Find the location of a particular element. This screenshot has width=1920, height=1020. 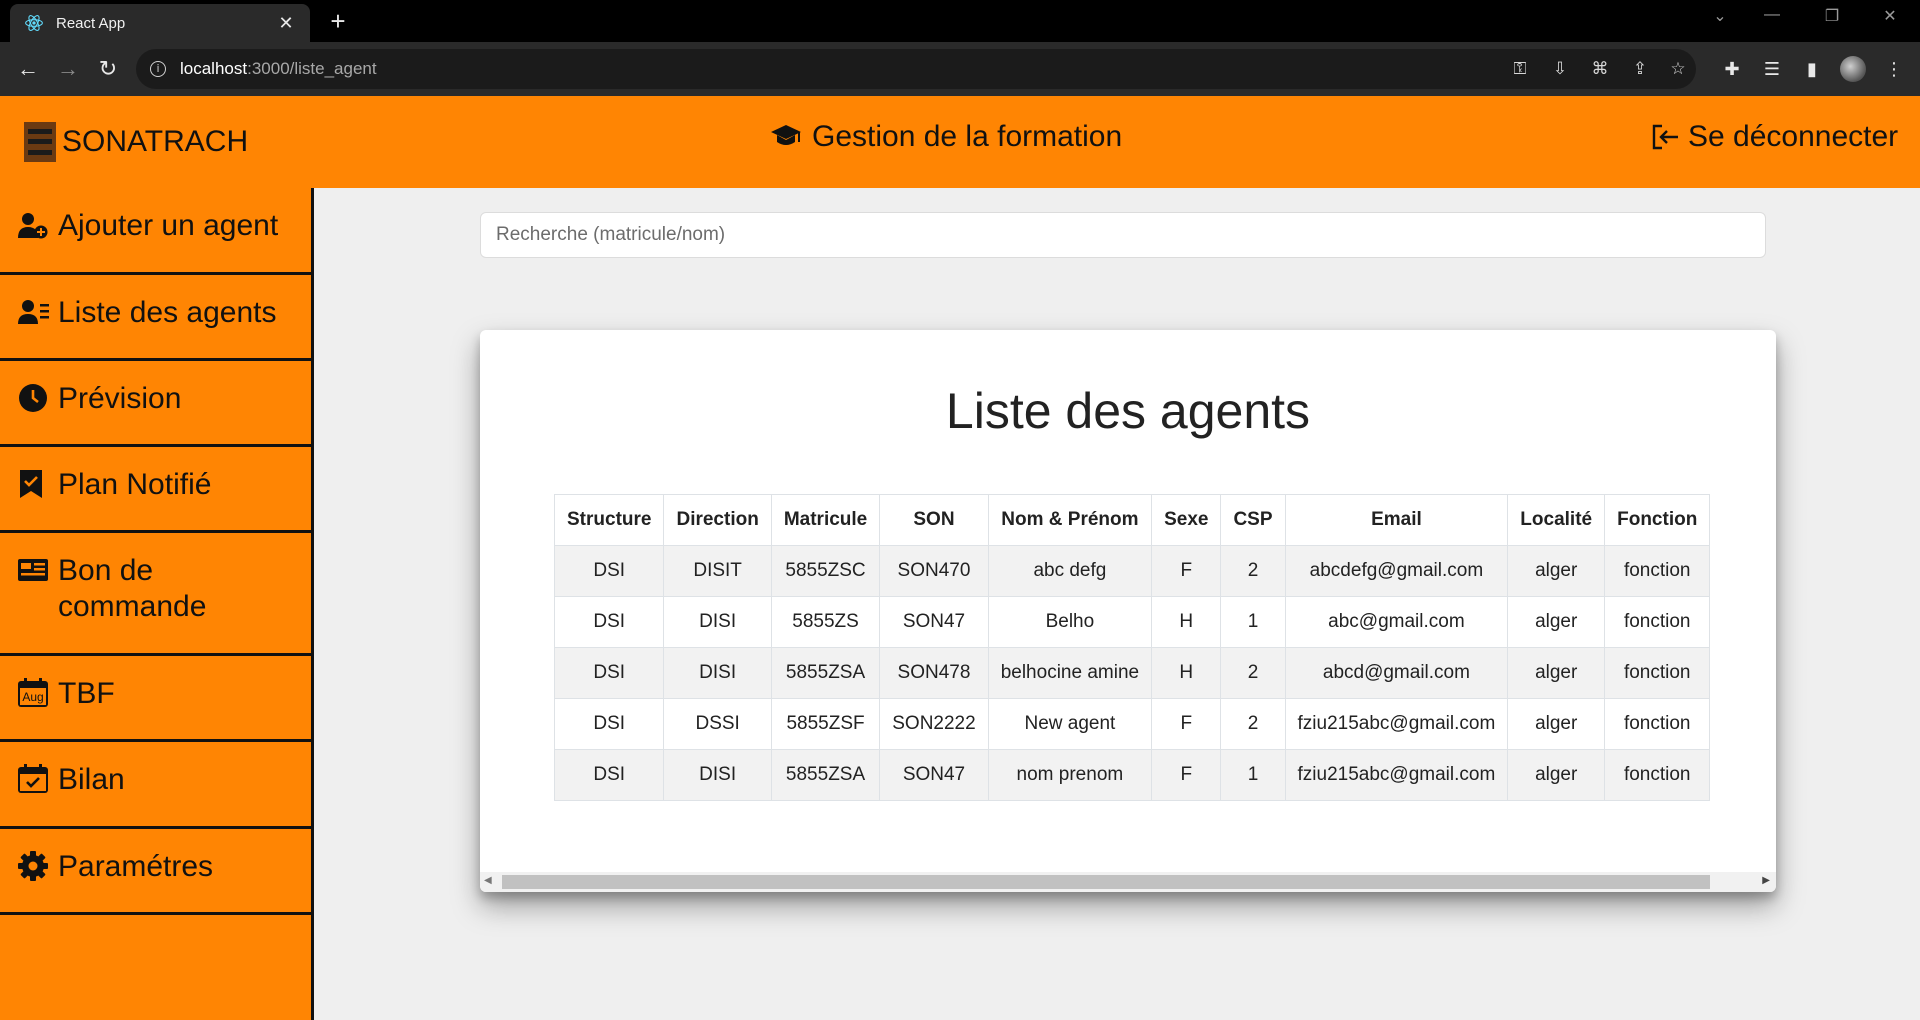

sidebar-item-plan-notifie: Plan Notifié is located at coordinates (155, 490).